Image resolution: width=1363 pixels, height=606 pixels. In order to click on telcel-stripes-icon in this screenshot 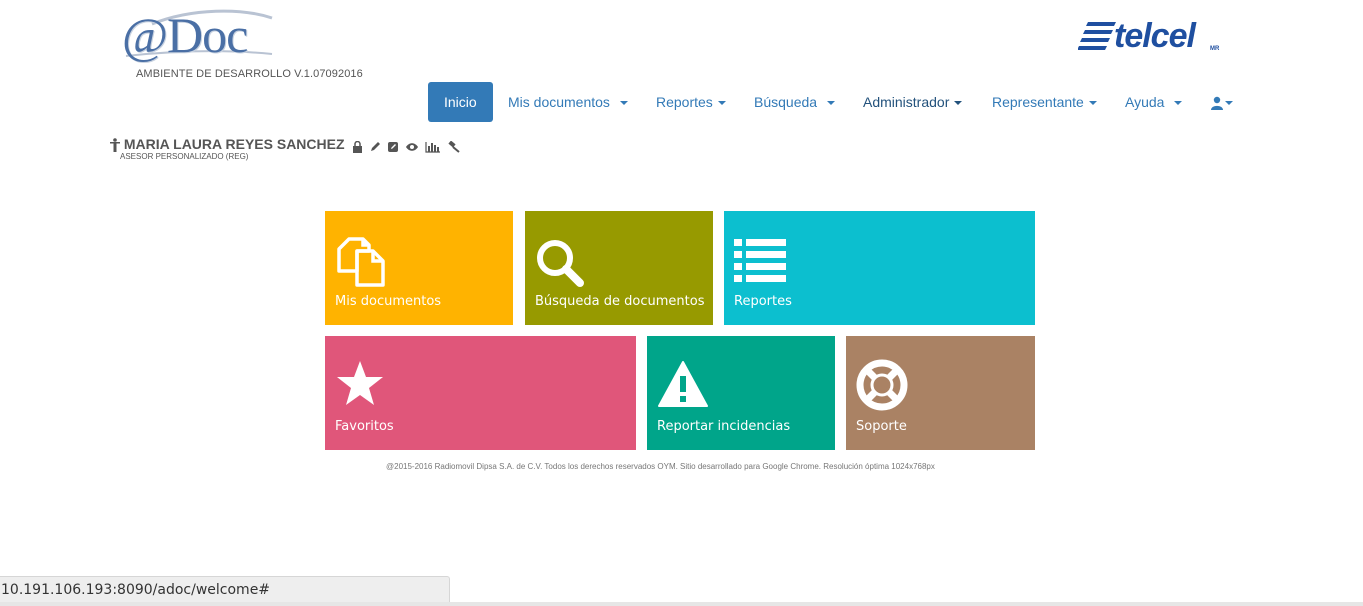, I will do `click(1097, 36)`.